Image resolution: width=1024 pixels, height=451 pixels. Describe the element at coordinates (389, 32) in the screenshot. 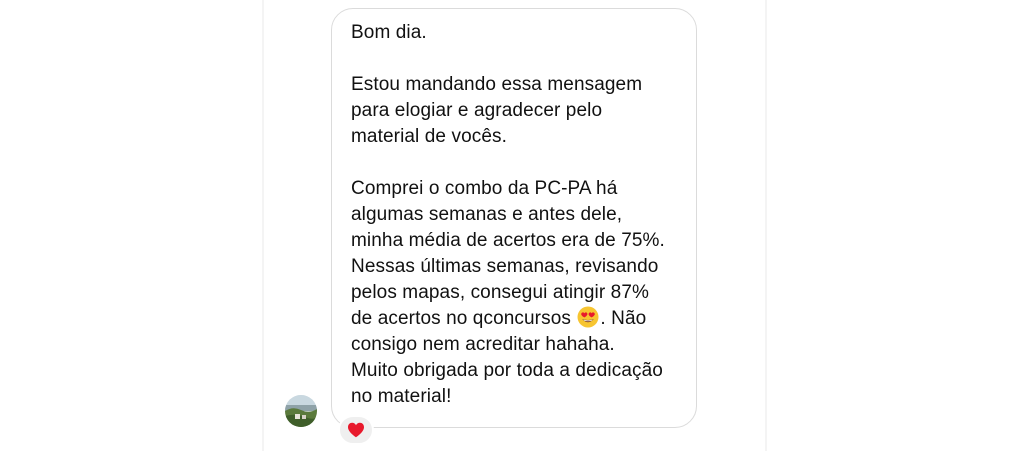

I see `message-line: Bom dia.` at that location.